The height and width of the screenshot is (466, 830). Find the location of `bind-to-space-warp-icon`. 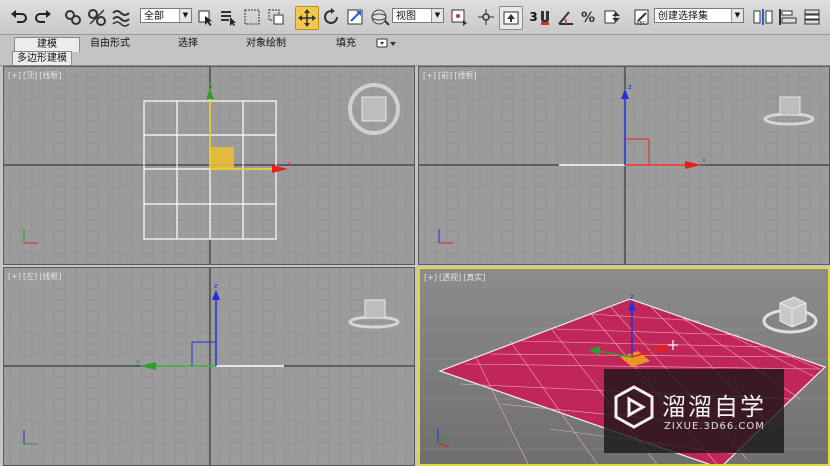

bind-to-space-warp-icon is located at coordinates (121, 17).